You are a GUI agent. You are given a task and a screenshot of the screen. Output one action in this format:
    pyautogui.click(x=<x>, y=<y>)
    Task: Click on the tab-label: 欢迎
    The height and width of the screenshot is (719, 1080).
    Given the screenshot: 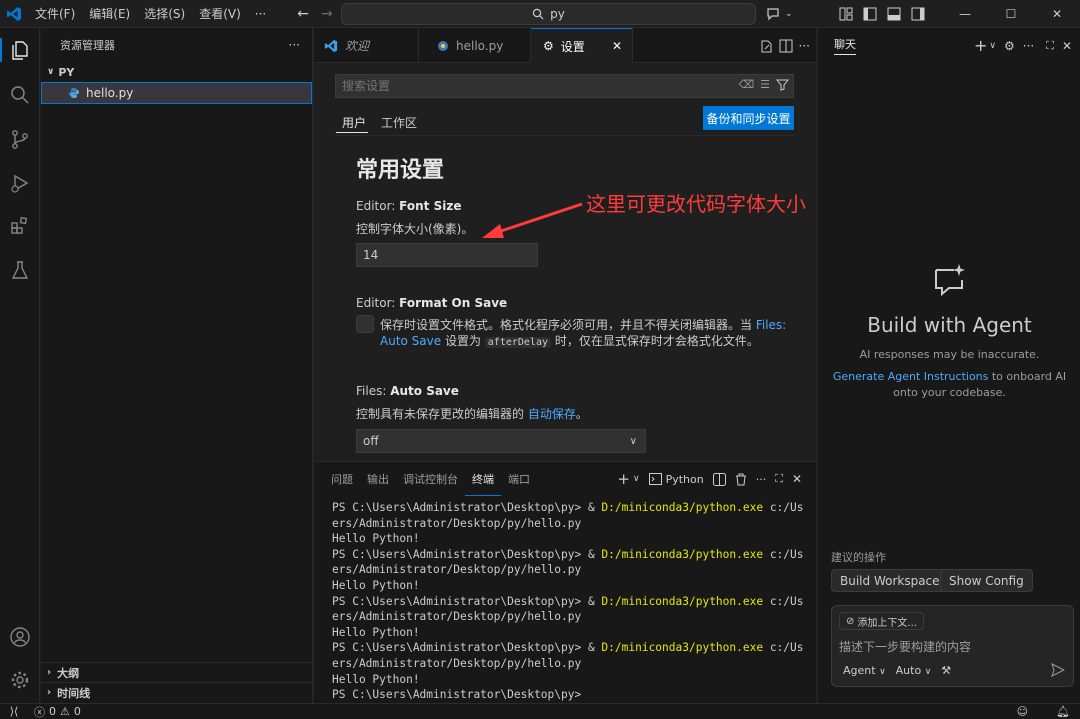 What is the action you would take?
    pyautogui.click(x=357, y=46)
    